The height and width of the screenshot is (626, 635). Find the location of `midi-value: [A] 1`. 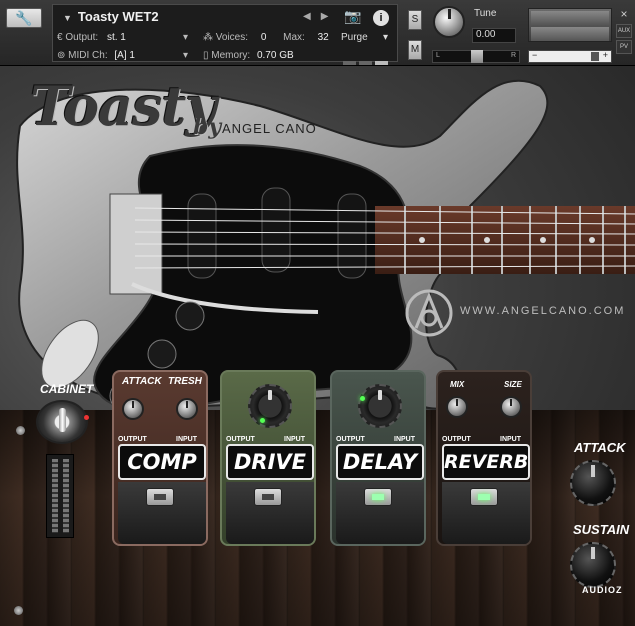

midi-value: [A] 1 is located at coordinates (124, 55).